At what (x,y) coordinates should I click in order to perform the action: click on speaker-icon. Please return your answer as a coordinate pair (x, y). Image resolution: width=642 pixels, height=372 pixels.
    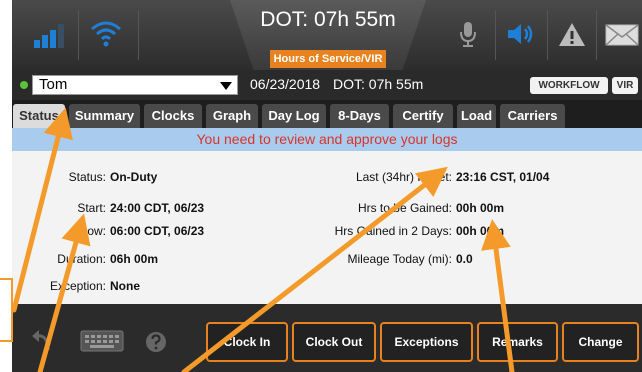
    Looking at the image, I should click on (520, 34).